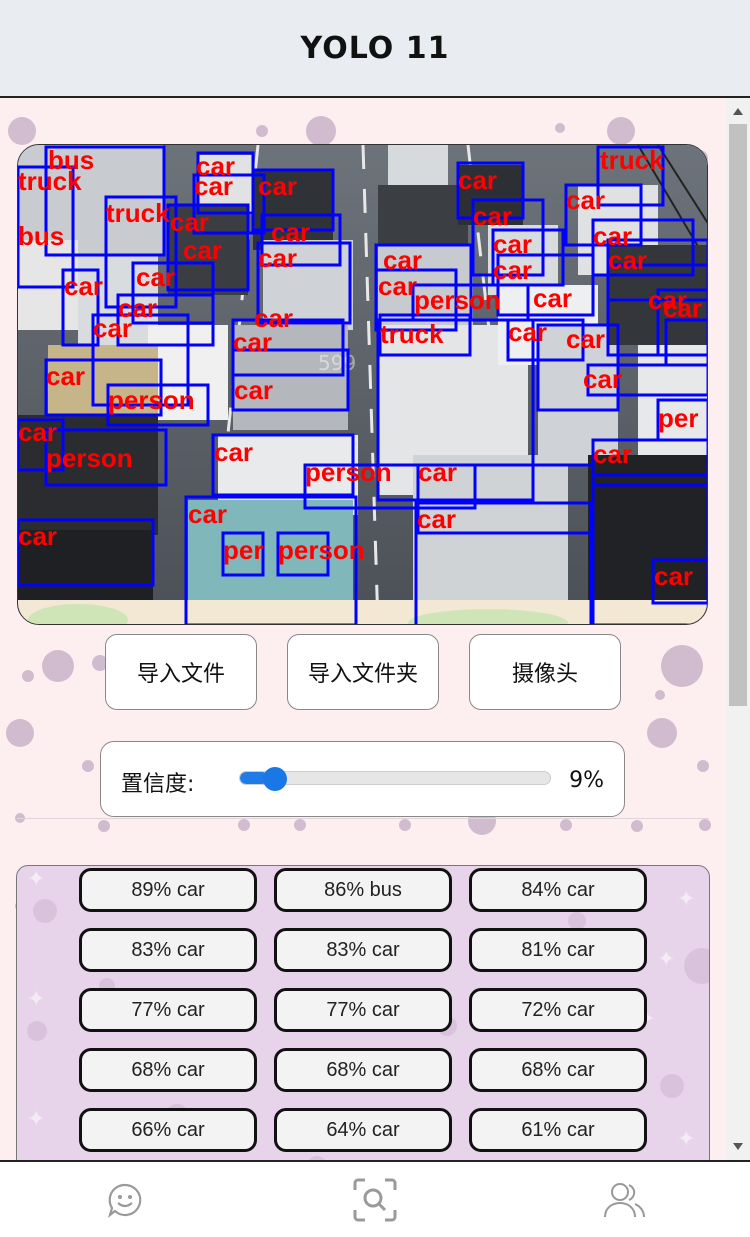  Describe the element at coordinates (337, 363) in the screenshot. I see `watermark-text: 599` at that location.